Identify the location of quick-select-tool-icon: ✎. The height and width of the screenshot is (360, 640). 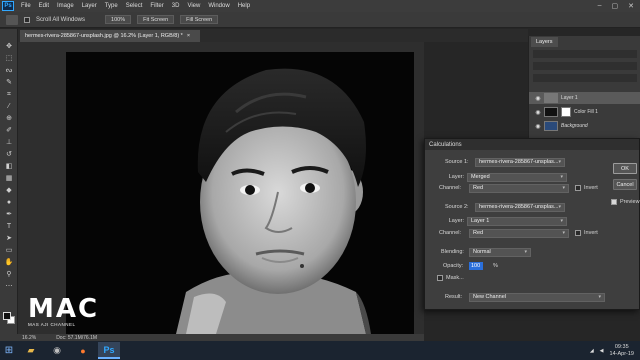
(9, 83).